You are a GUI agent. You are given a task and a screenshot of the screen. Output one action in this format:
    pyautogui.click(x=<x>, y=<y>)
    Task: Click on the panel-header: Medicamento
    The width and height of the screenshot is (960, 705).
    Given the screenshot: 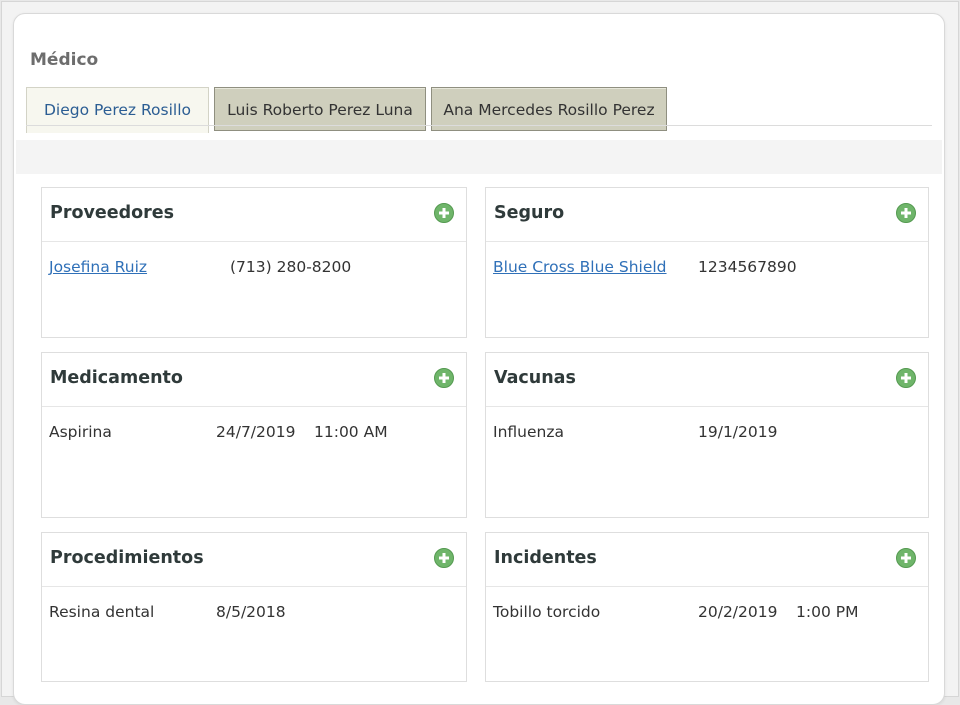 What is the action you would take?
    pyautogui.click(x=254, y=380)
    